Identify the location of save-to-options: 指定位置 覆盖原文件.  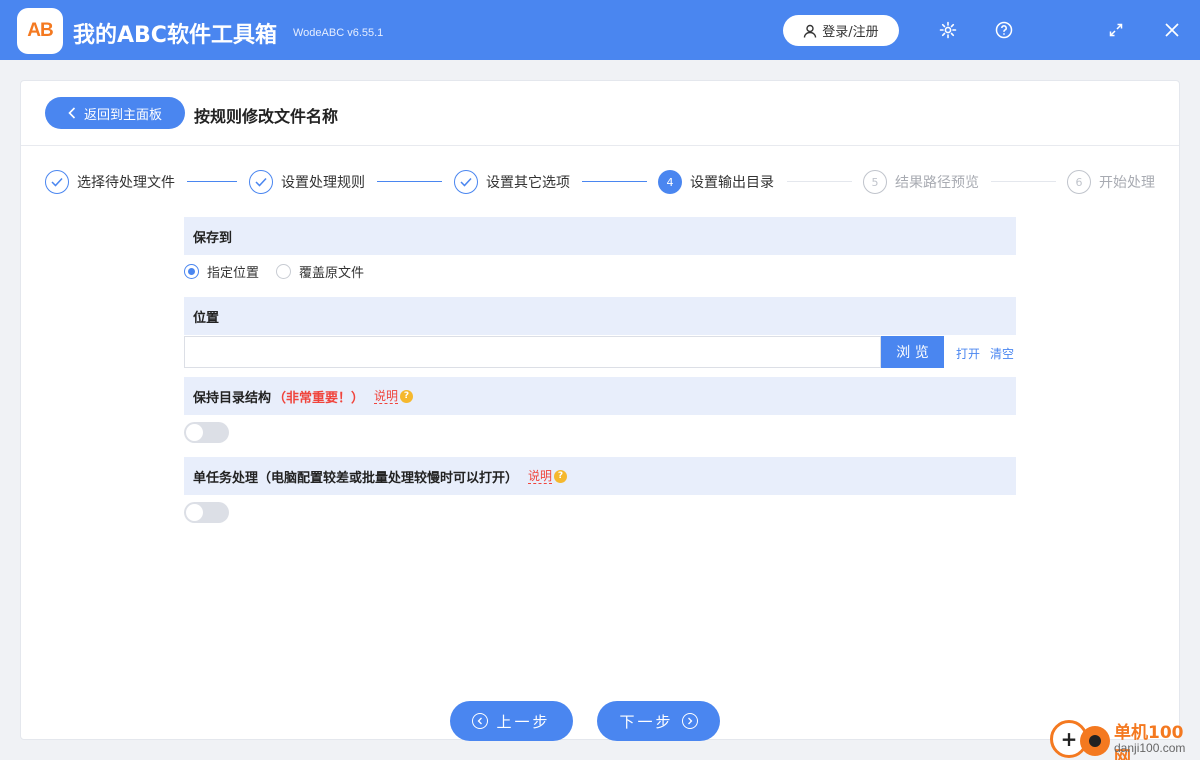
(274, 271).